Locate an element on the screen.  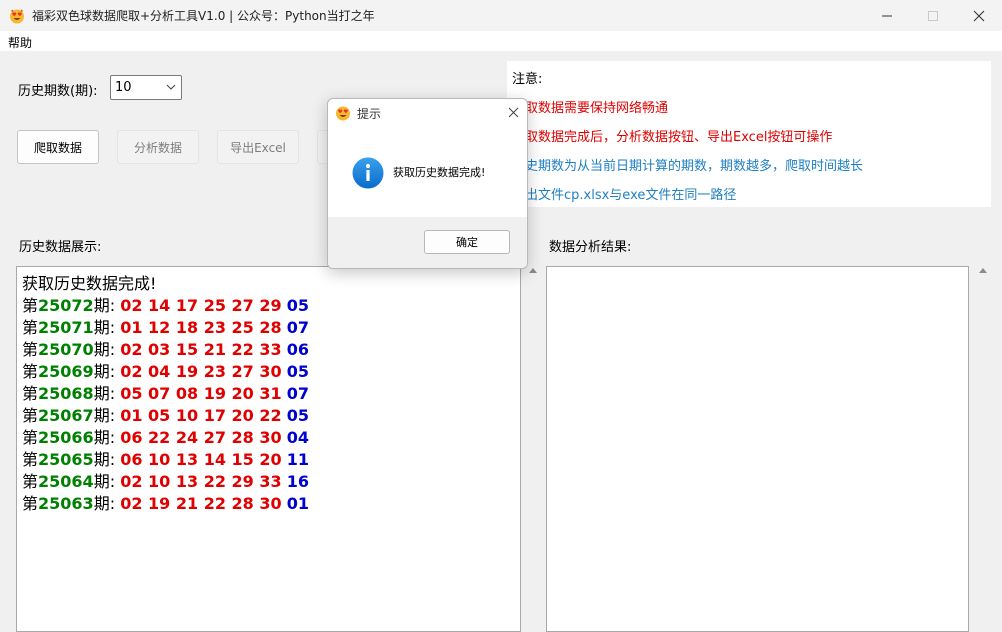
issue-number: 25068 is located at coordinates (66, 393).